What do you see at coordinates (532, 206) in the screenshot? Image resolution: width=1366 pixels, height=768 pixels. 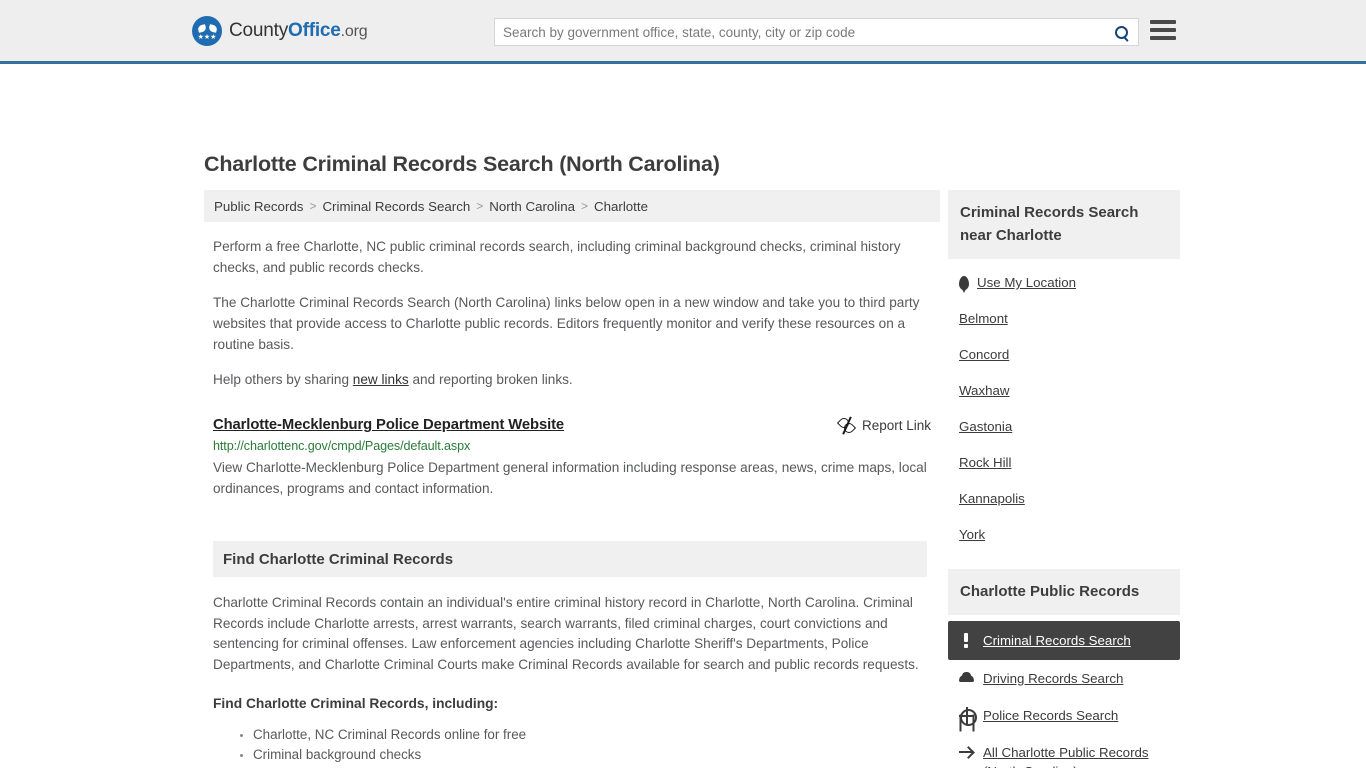 I see `breadcrumb-item-north-carolina: North Carolina` at bounding box center [532, 206].